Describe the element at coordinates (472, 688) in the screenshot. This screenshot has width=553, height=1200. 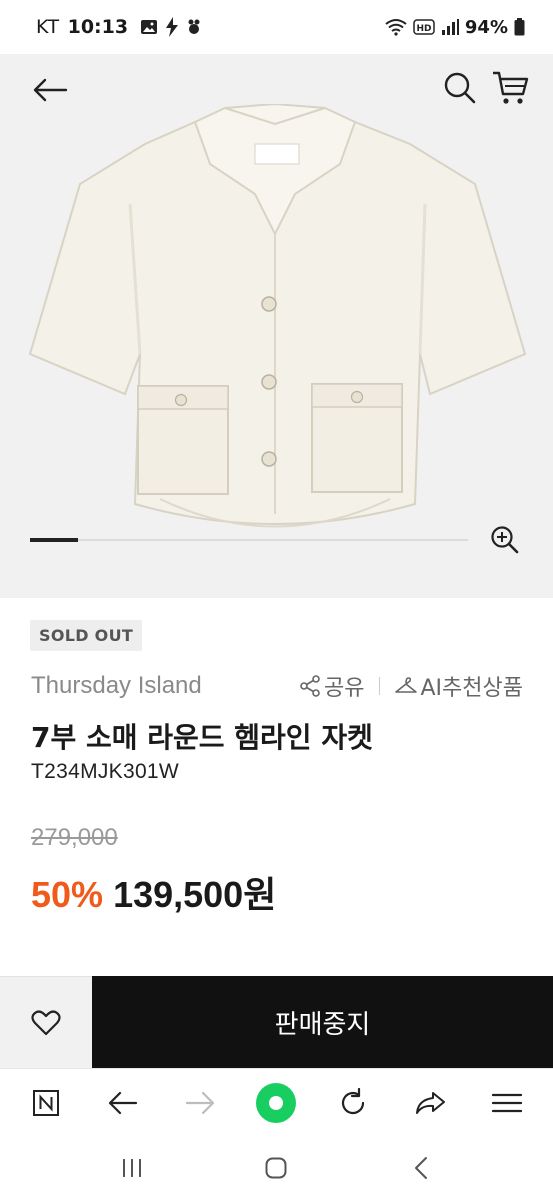
I see `ai-recommend-label: AI추천상품` at that location.